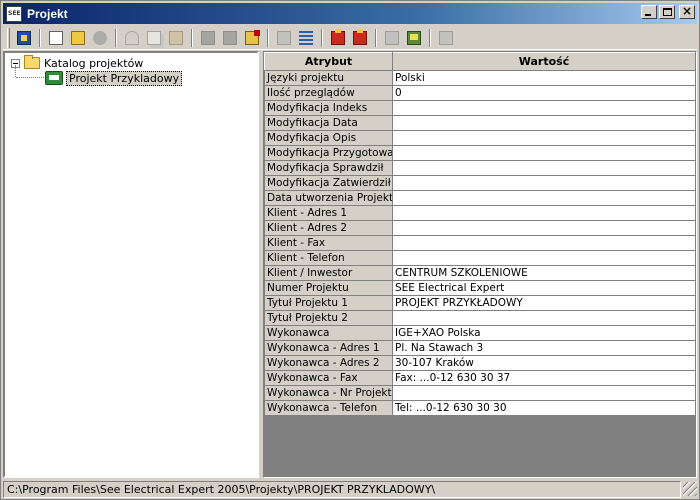 The image size is (700, 500). I want to click on value-cell: IGE+XAO Polska, so click(544, 333).